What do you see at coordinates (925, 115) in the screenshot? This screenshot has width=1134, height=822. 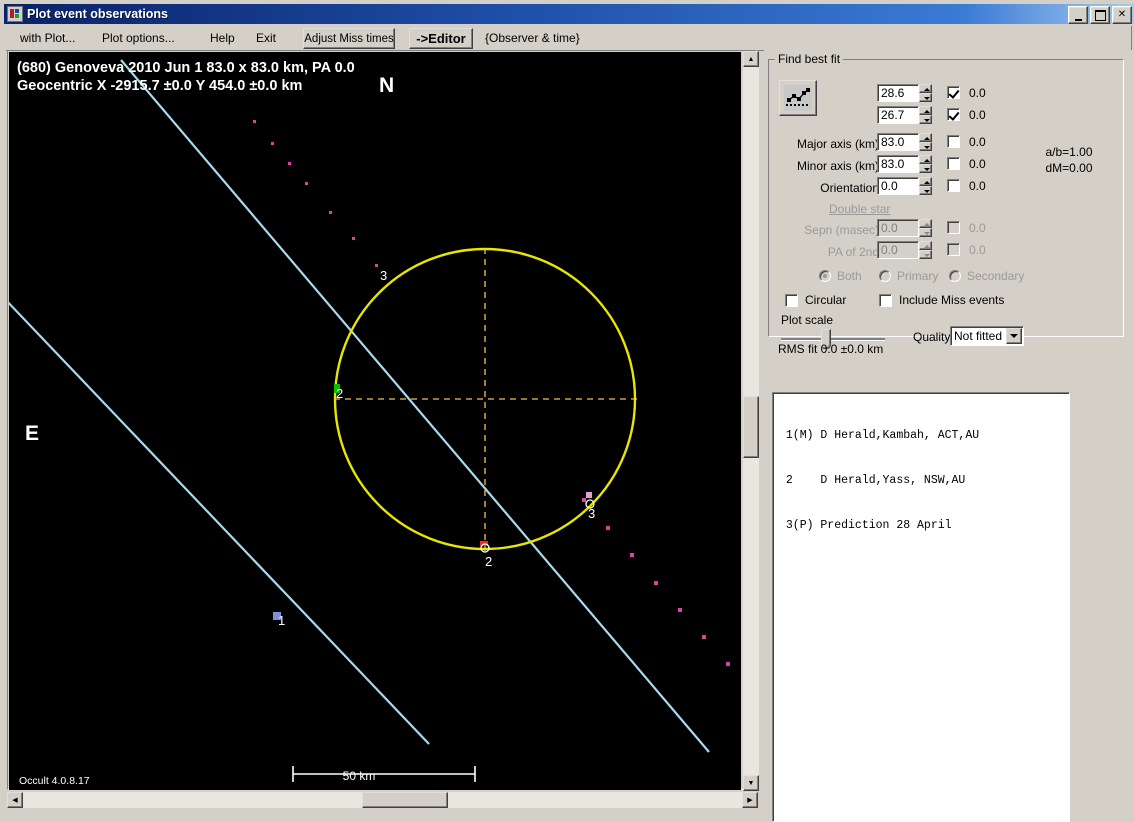 I see `center-y-spinner` at bounding box center [925, 115].